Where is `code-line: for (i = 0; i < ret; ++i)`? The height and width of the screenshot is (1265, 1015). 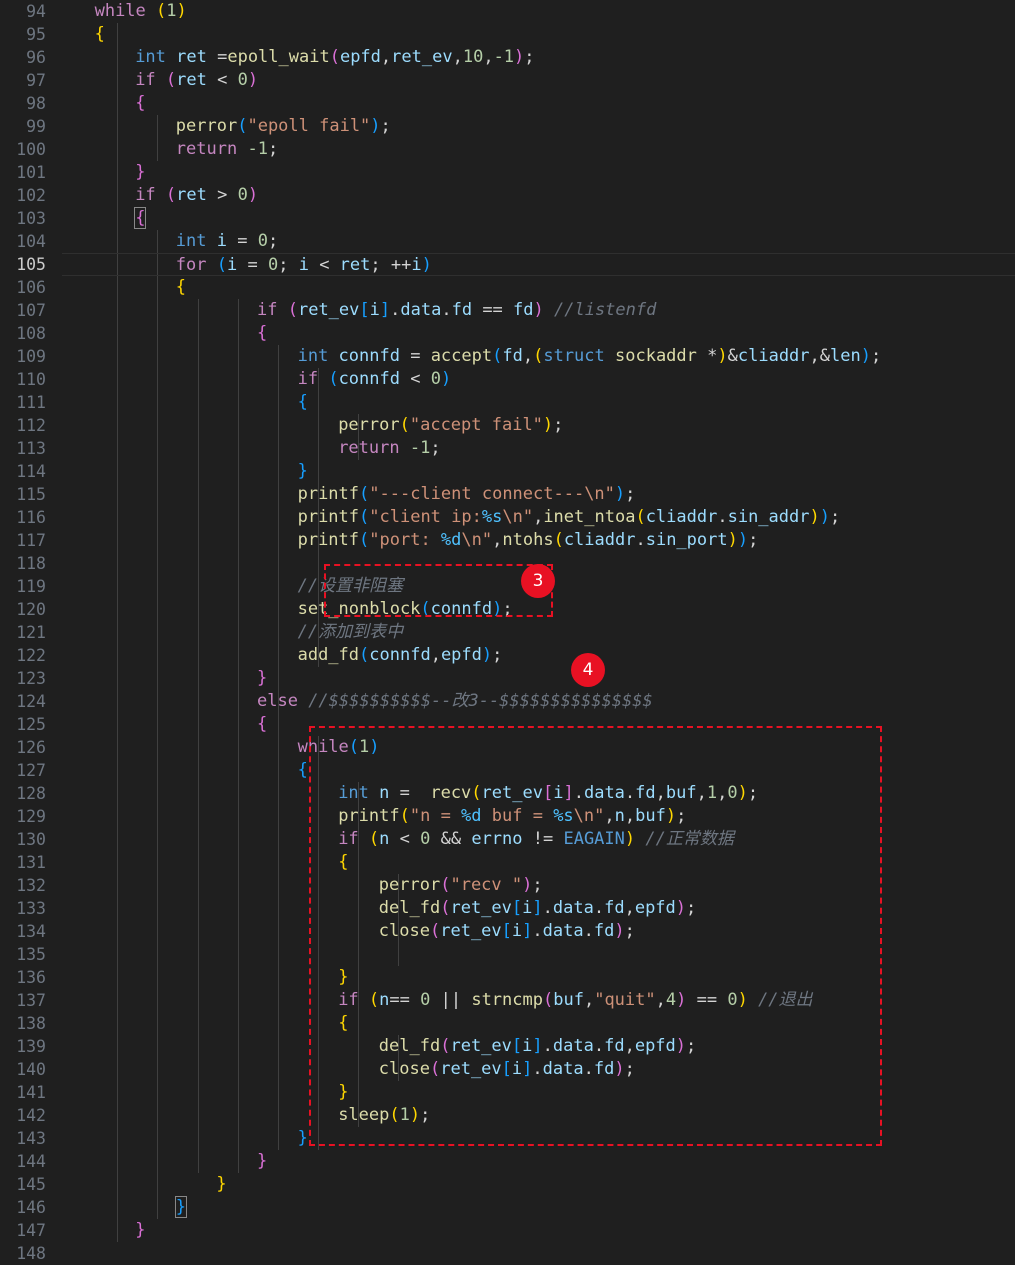
code-line: for (i = 0; i < ret; ++i) is located at coordinates (538, 264).